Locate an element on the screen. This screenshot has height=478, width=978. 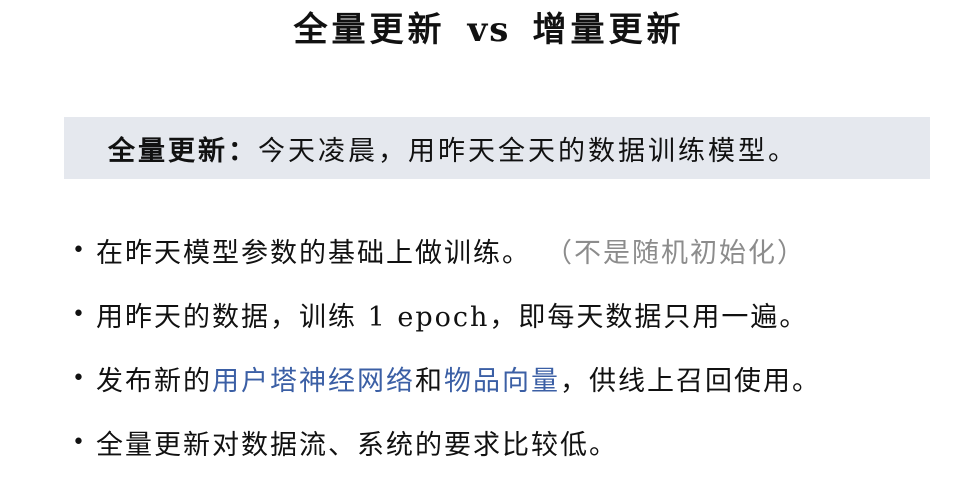
bullet-middle: 和 is located at coordinates (429, 381).